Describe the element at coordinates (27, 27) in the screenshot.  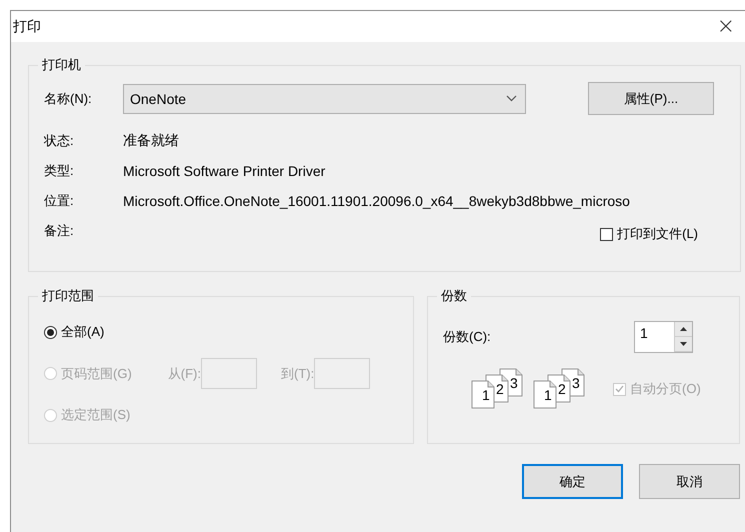
I see `window-title: 打印` at that location.